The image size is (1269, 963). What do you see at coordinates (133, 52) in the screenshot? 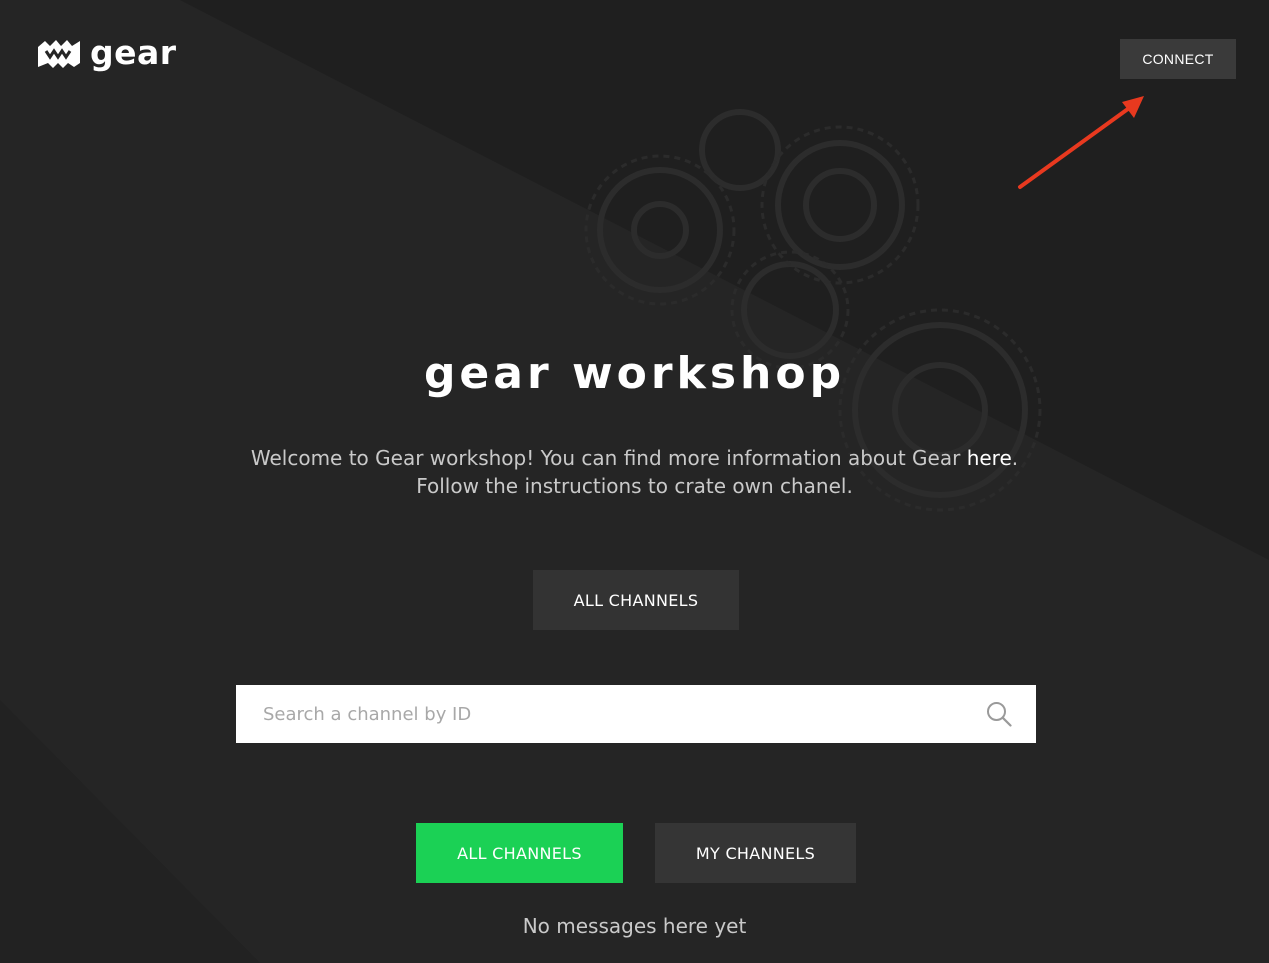
I see `logo-text: gear` at bounding box center [133, 52].